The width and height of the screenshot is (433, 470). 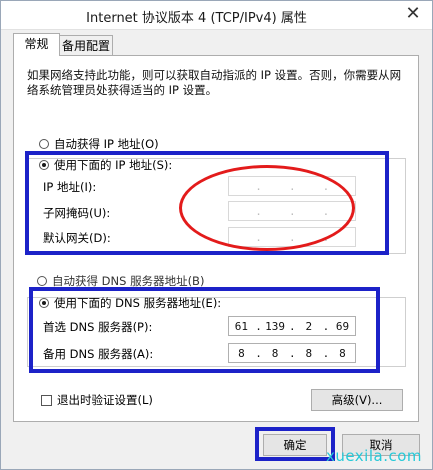 I want to click on close-icon: ✕, so click(x=413, y=14).